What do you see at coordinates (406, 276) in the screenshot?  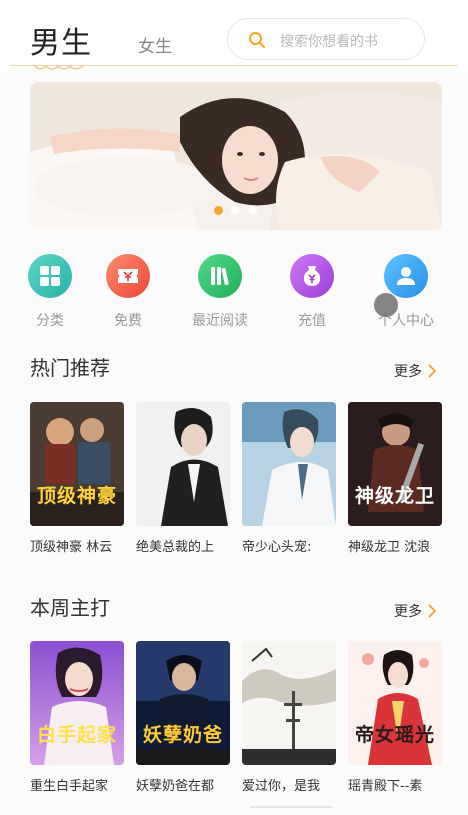 I see `user-icon` at bounding box center [406, 276].